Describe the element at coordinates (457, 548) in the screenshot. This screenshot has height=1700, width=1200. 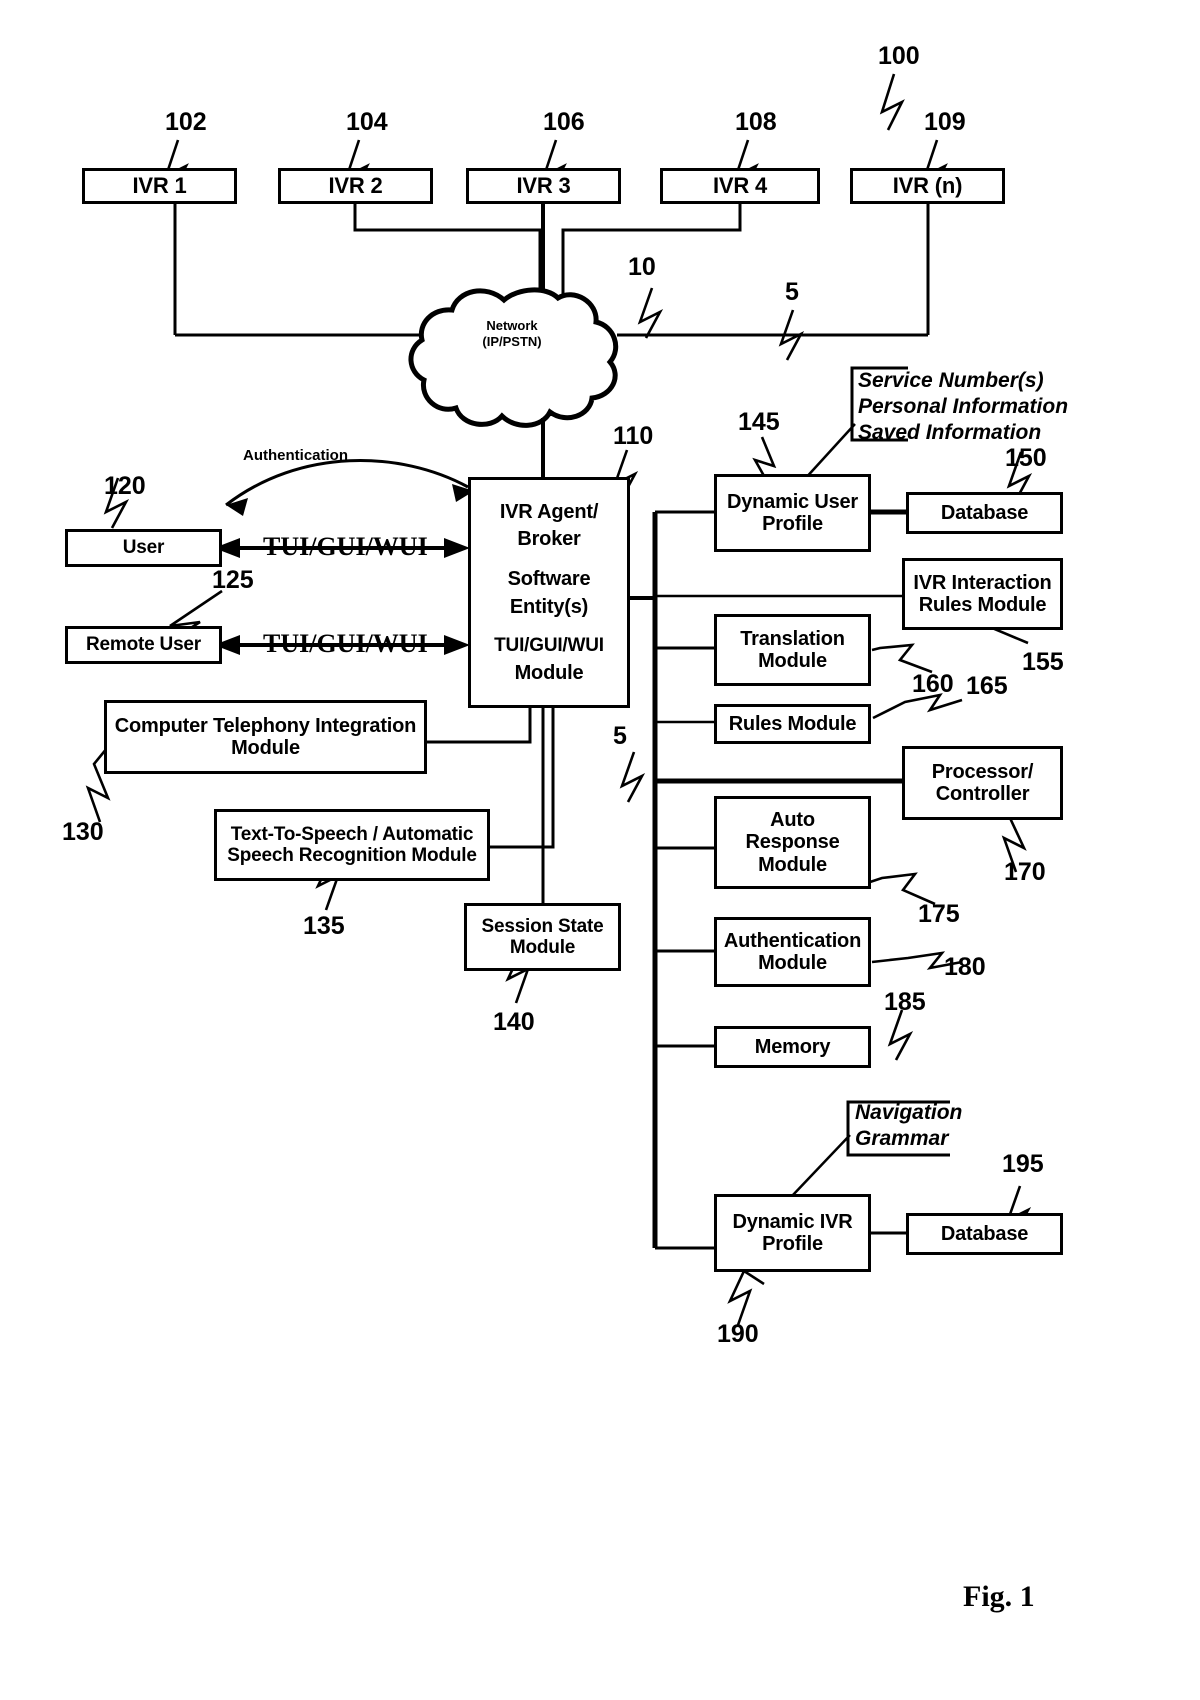
I see `arrow-user-right` at that location.